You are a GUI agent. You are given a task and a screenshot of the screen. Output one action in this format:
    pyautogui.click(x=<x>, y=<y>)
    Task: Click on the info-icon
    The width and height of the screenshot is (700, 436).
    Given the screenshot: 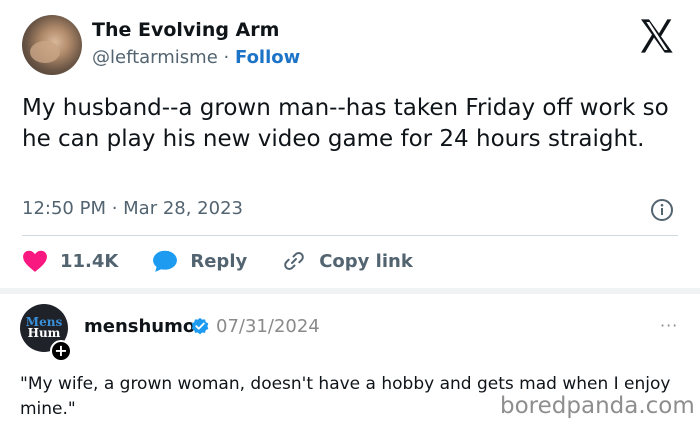 What is the action you would take?
    pyautogui.click(x=662, y=210)
    